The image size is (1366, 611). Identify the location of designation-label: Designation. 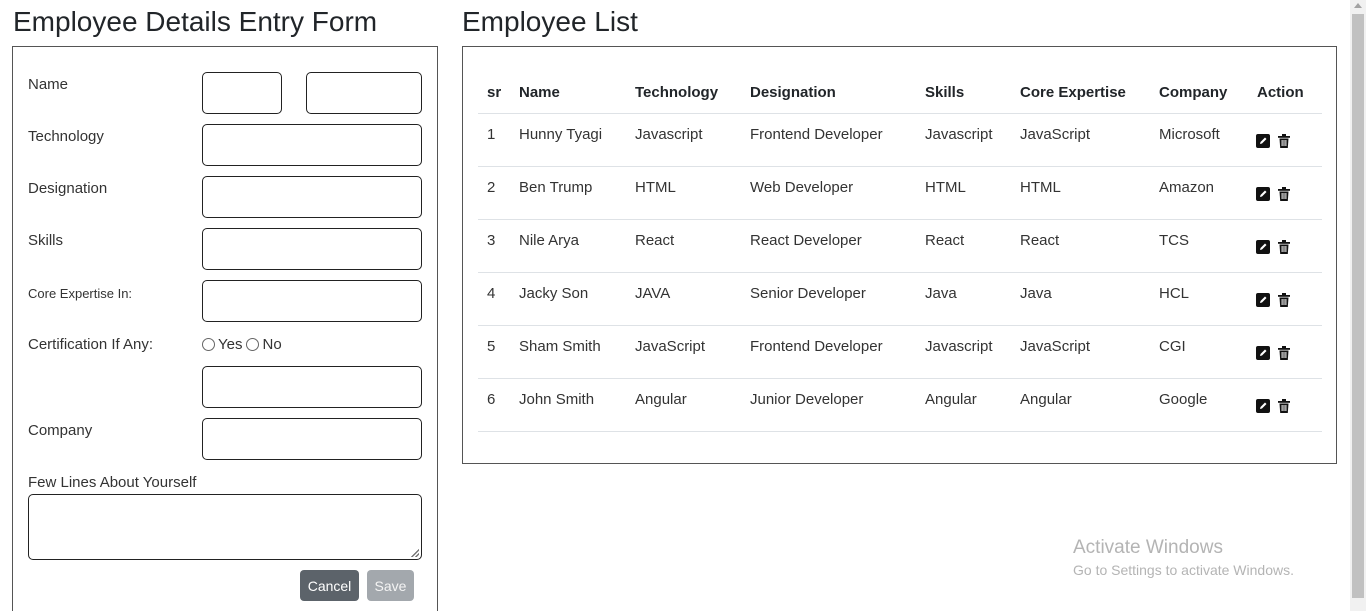
(68, 188).